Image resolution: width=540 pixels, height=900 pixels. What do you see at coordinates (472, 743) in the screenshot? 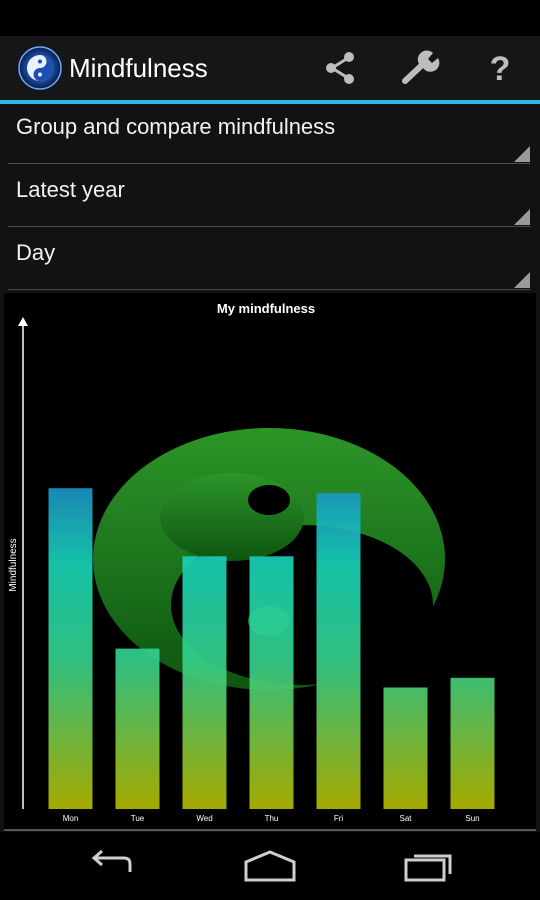
I see `bar-sun` at bounding box center [472, 743].